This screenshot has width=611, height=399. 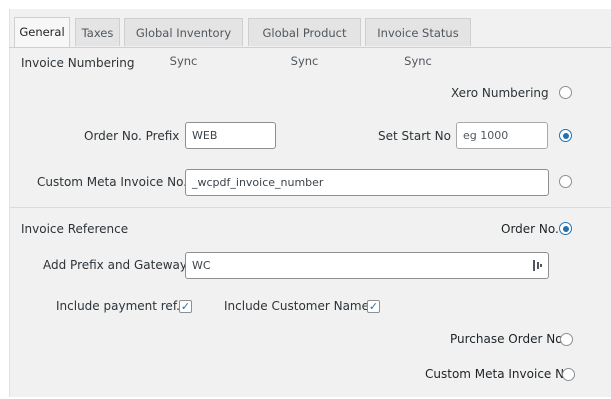 What do you see at coordinates (373, 306) in the screenshot?
I see `include-customer-checkbox: ✓` at bounding box center [373, 306].